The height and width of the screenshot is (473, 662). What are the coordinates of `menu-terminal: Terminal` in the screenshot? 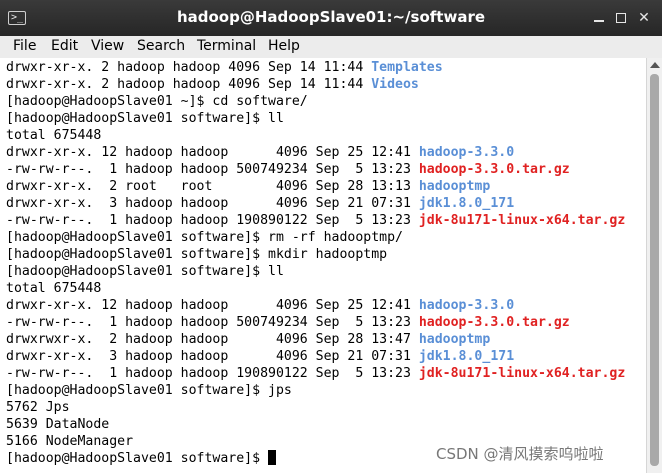 It's located at (226, 46).